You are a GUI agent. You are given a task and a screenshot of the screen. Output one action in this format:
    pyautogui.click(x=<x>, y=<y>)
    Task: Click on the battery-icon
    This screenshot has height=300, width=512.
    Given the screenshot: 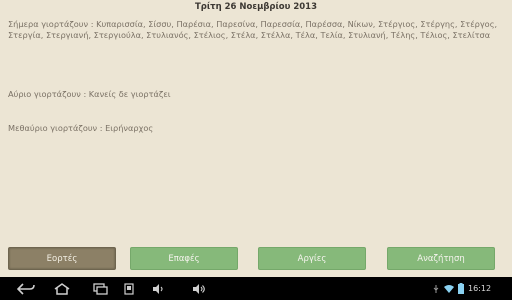 What is the action you would take?
    pyautogui.click(x=461, y=288)
    